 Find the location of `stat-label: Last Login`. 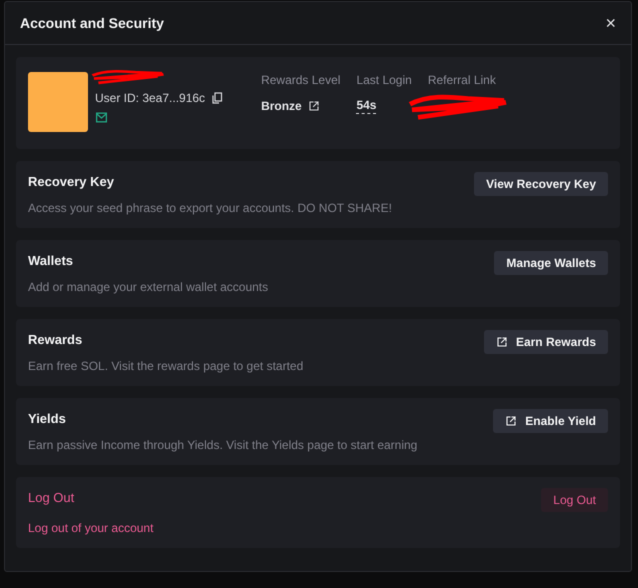

stat-label: Last Login is located at coordinates (384, 80).